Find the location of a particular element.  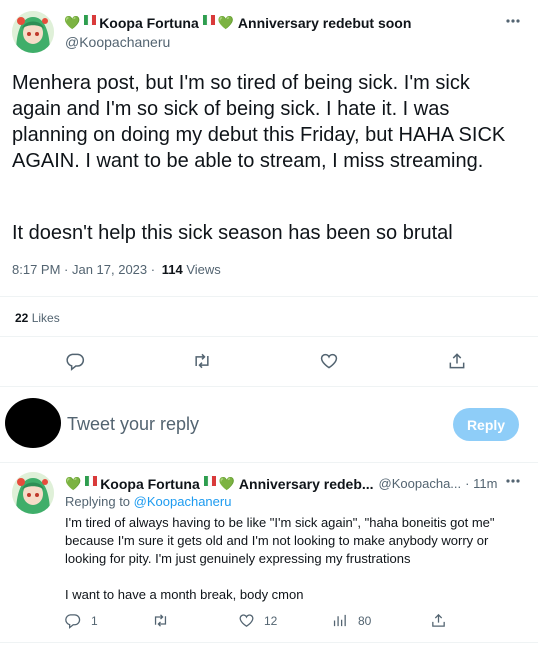

display-name: Koopa Fortuna is located at coordinates (149, 23).